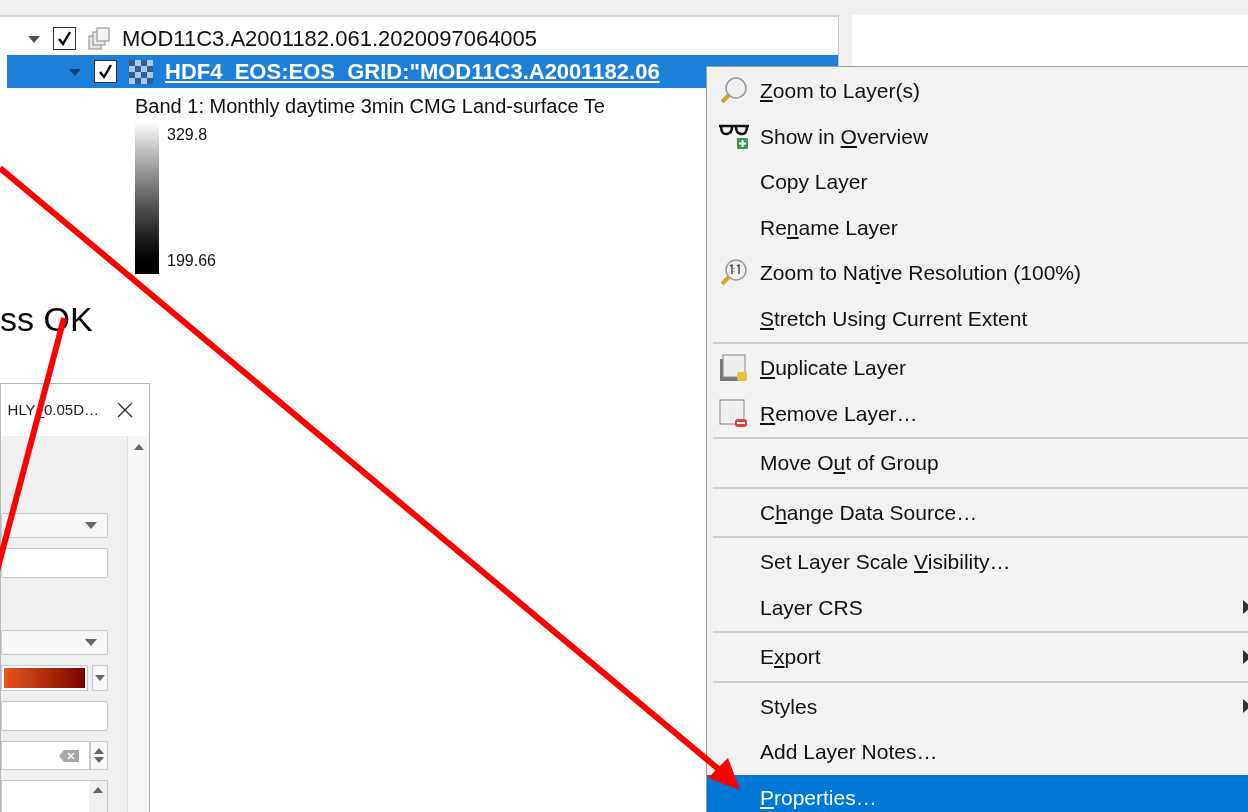 The image size is (1248, 812). Describe the element at coordinates (977, 657) in the screenshot. I see `menu-item: Export` at that location.